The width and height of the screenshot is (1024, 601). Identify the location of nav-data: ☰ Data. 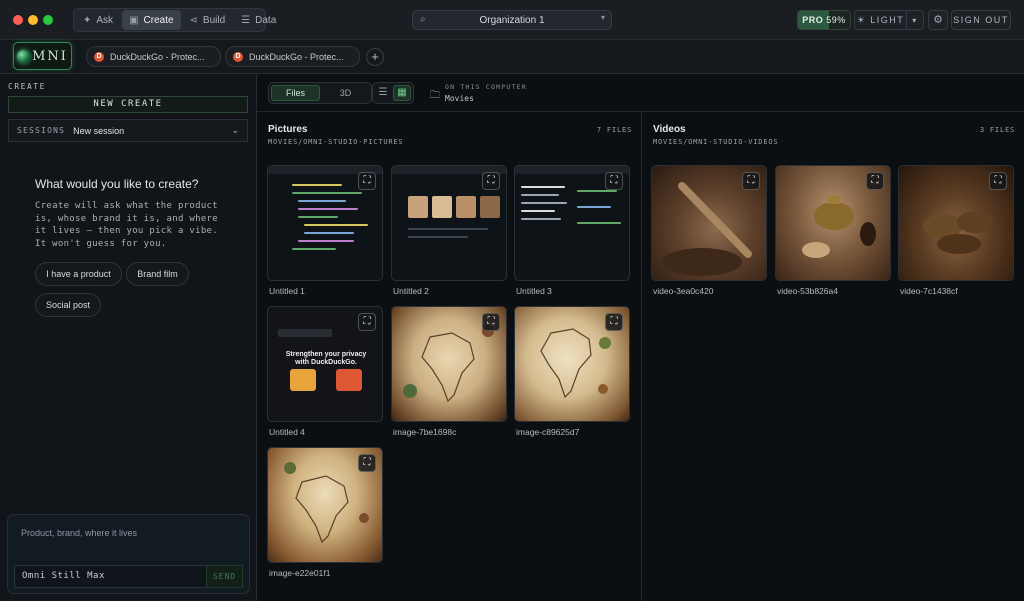
(258, 20).